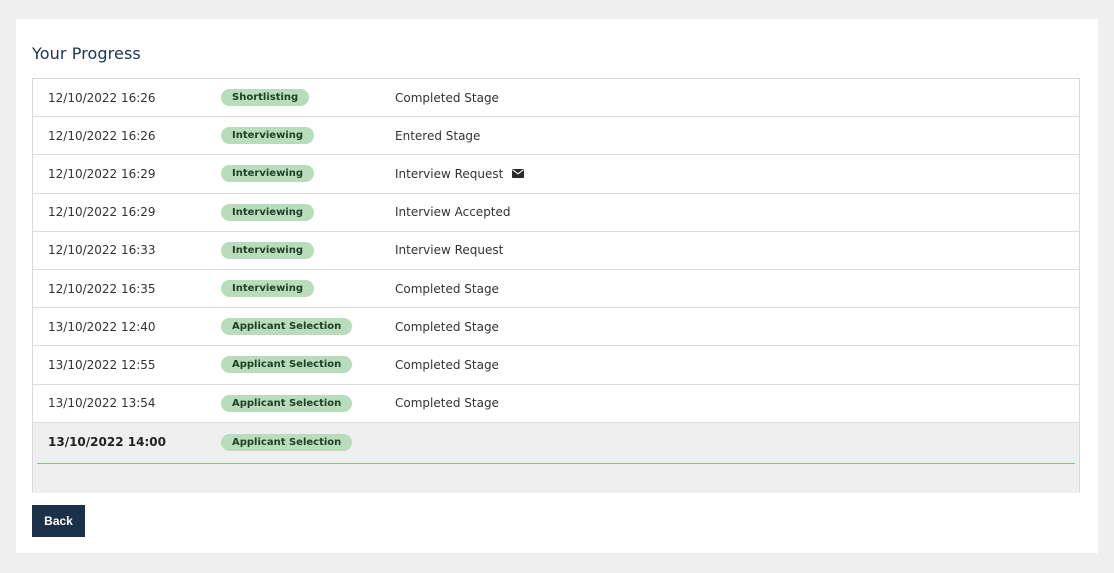 The image size is (1114, 573). Describe the element at coordinates (265, 98) in the screenshot. I see `stage-badge: Shortlisting` at that location.